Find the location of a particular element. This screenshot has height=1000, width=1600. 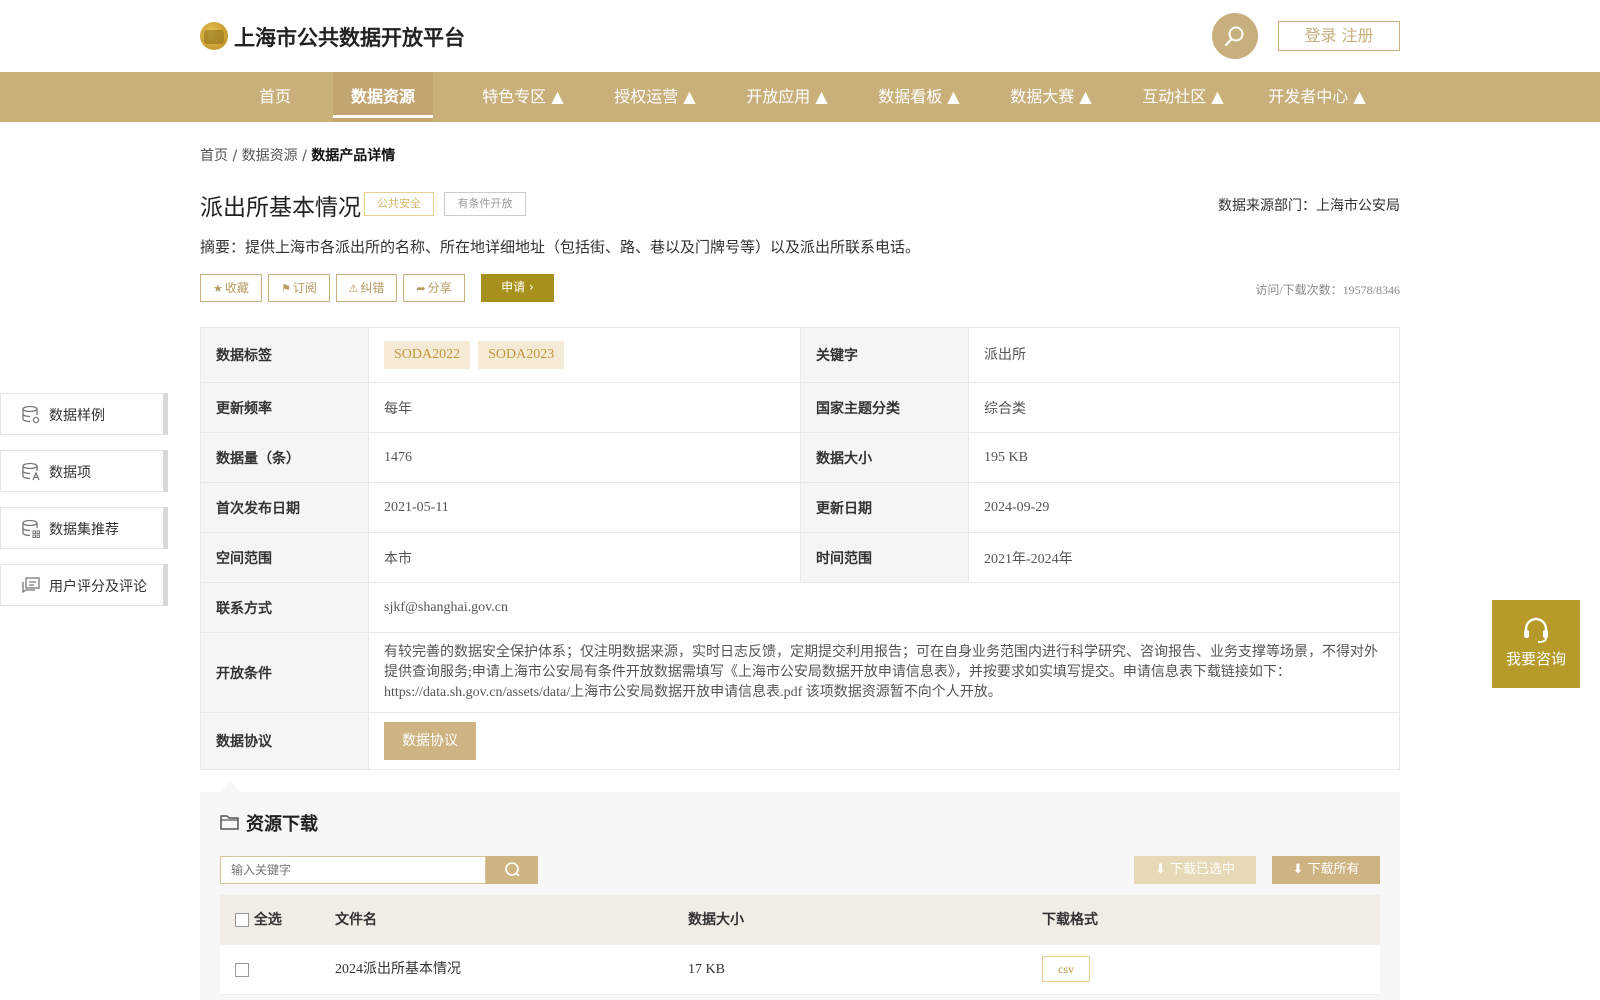

nav-developer: 开发者中心 ▲ is located at coordinates (1317, 97).